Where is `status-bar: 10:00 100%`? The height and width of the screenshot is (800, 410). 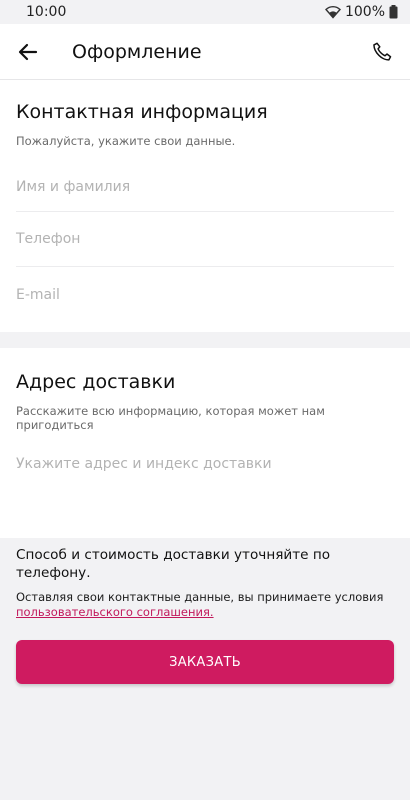 status-bar: 10:00 100% is located at coordinates (205, 12).